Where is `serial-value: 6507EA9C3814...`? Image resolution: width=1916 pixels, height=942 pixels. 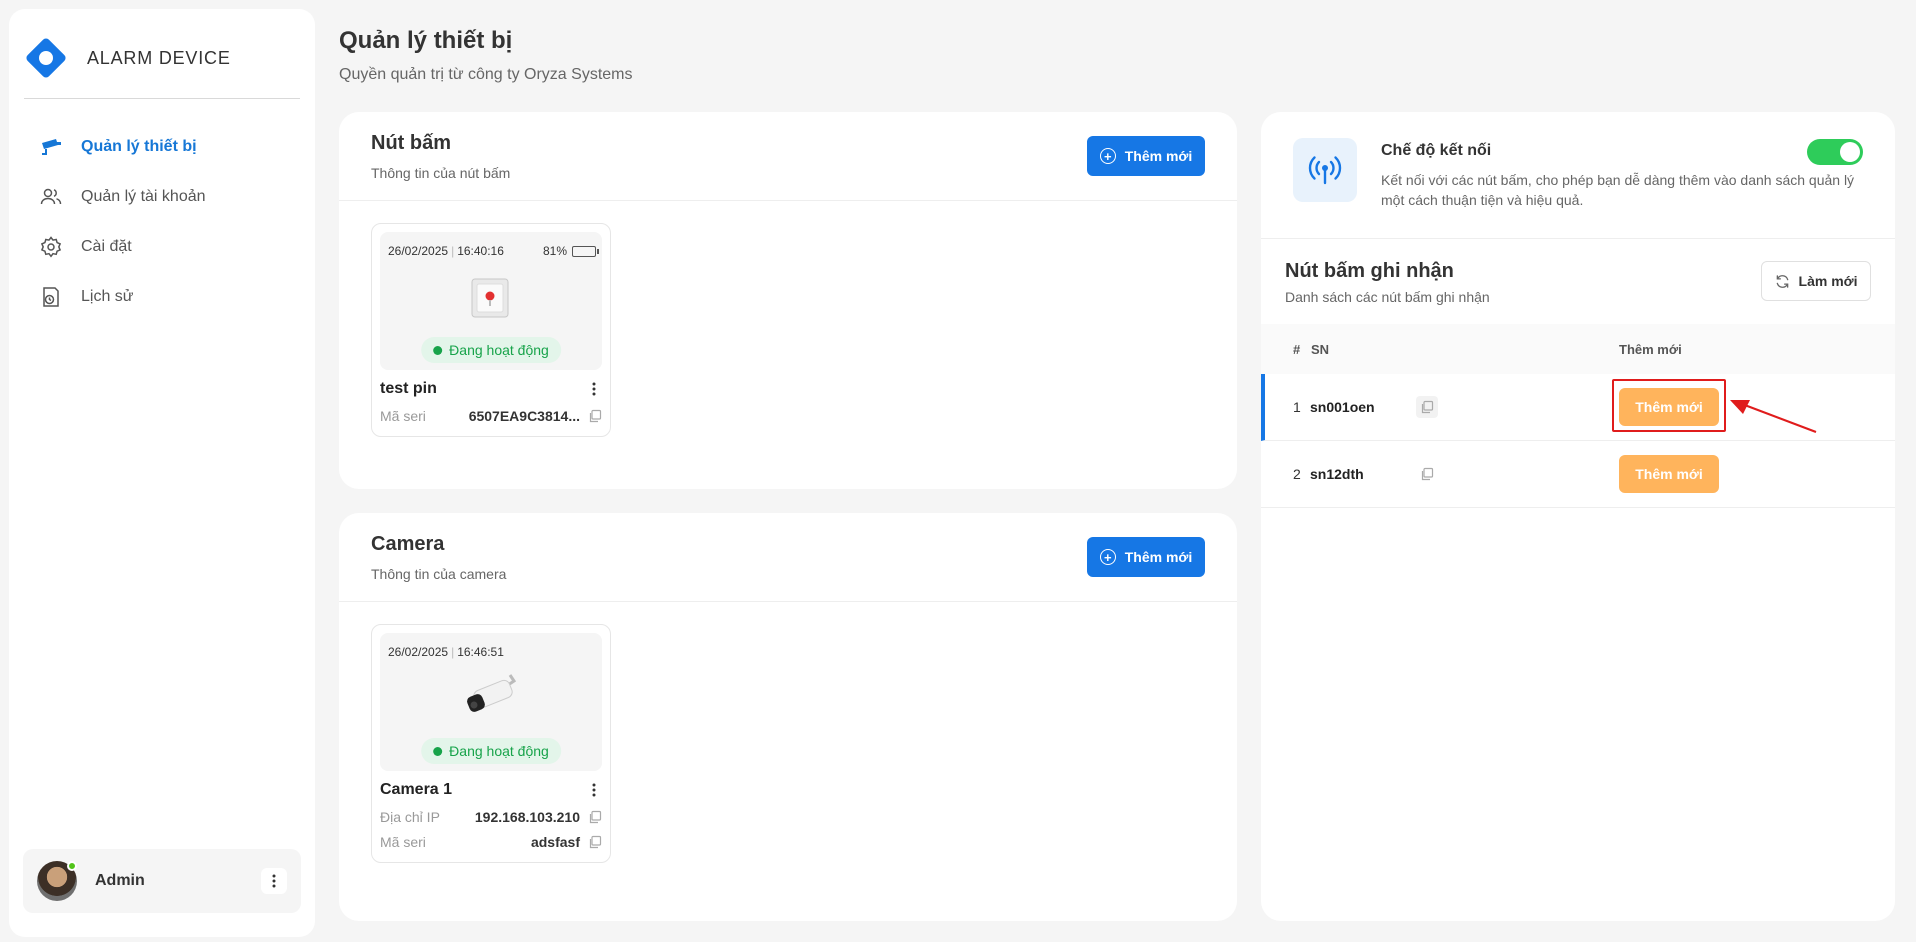
serial-value: 6507EA9C3814... is located at coordinates (524, 416).